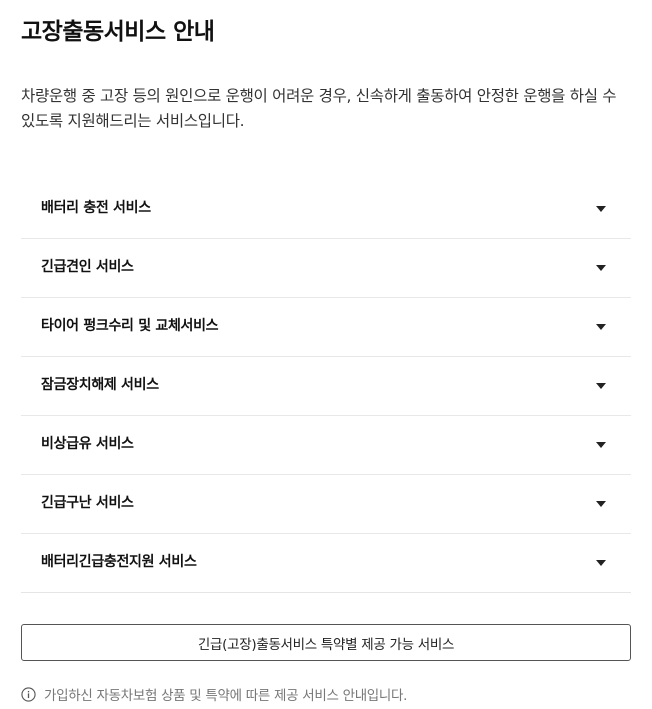 The height and width of the screenshot is (709, 652). What do you see at coordinates (119, 562) in the screenshot?
I see `accordion-item-label: 배터리긴급충전지원 서비스` at bounding box center [119, 562].